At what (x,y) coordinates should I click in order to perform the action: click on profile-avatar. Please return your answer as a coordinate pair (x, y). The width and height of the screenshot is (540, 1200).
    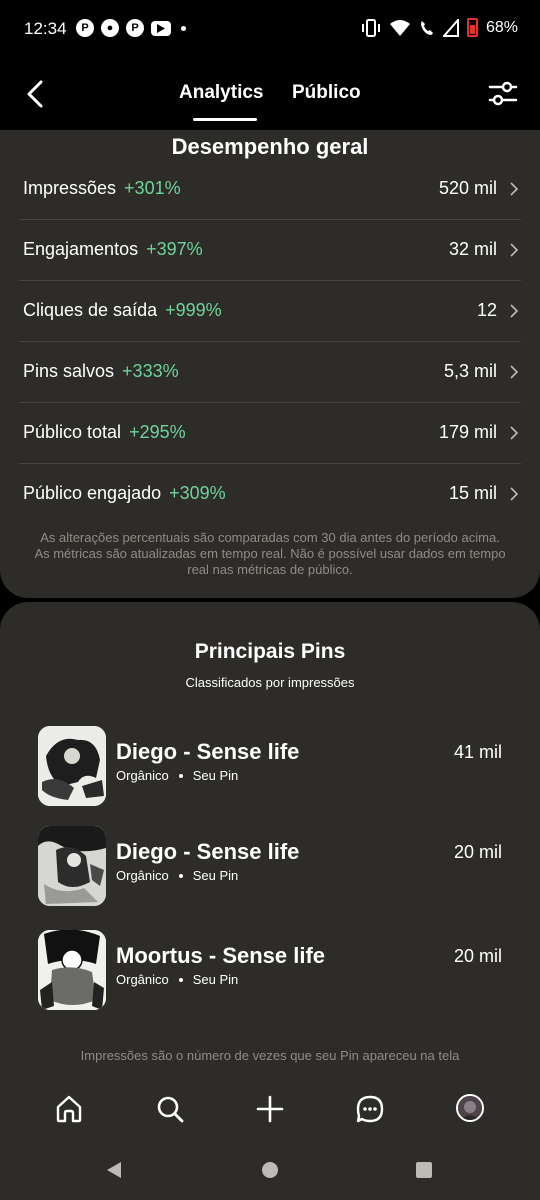
    Looking at the image, I should click on (470, 1108).